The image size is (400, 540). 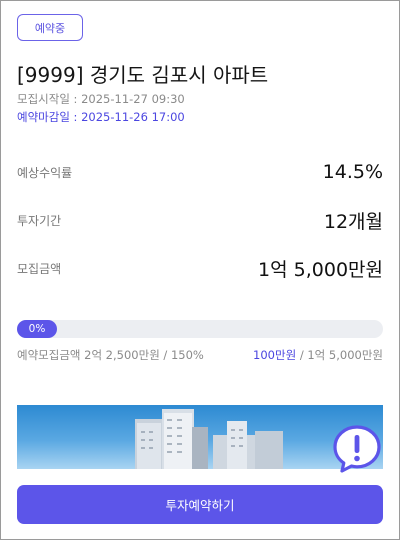 What do you see at coordinates (50, 27) in the screenshot?
I see `status-badge: 예약중` at bounding box center [50, 27].